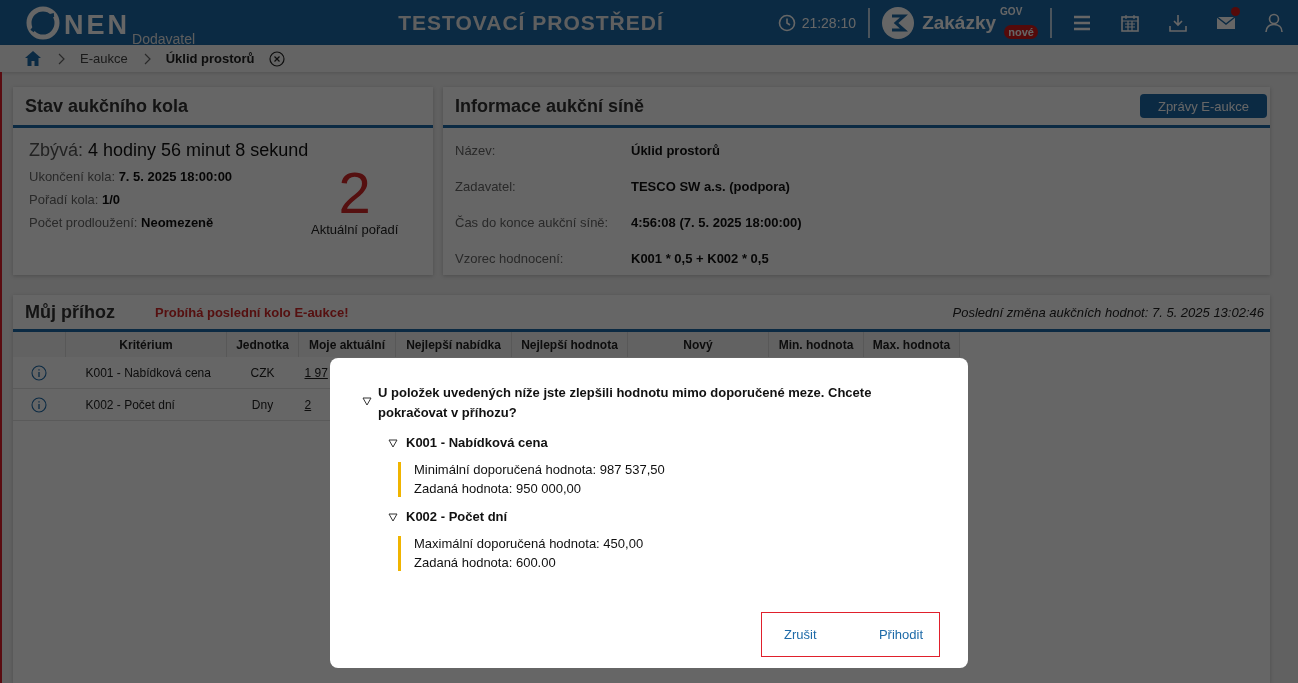 The image size is (1298, 683). I want to click on calendar-icon, so click(1130, 22).